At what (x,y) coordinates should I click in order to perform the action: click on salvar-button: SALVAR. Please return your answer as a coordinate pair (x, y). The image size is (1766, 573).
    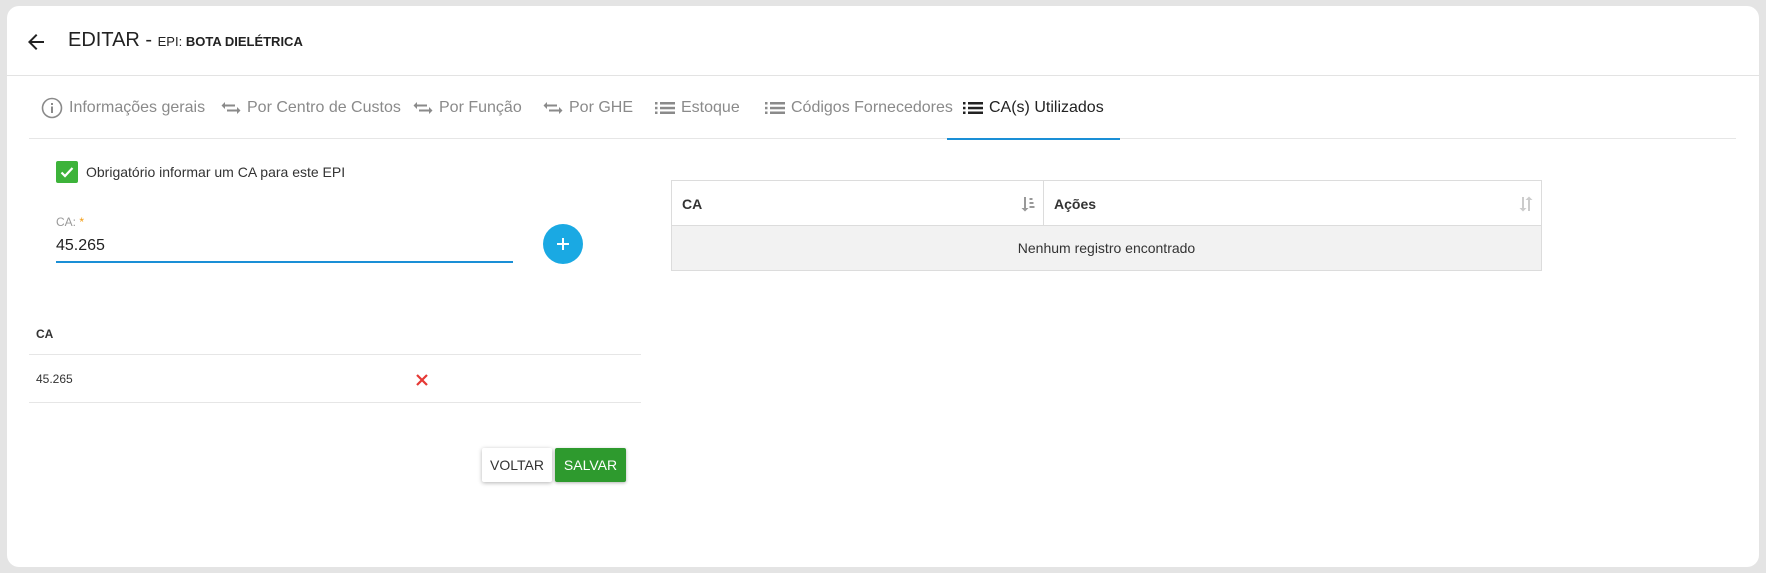
    Looking at the image, I should click on (590, 465).